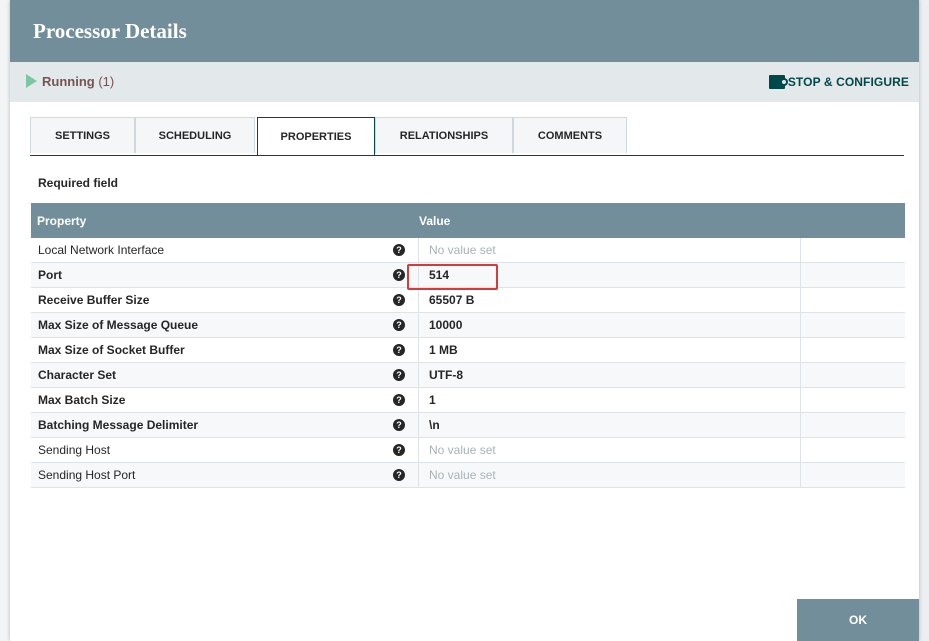 This screenshot has height=641, width=929. I want to click on port-value-highlight, so click(452, 277).